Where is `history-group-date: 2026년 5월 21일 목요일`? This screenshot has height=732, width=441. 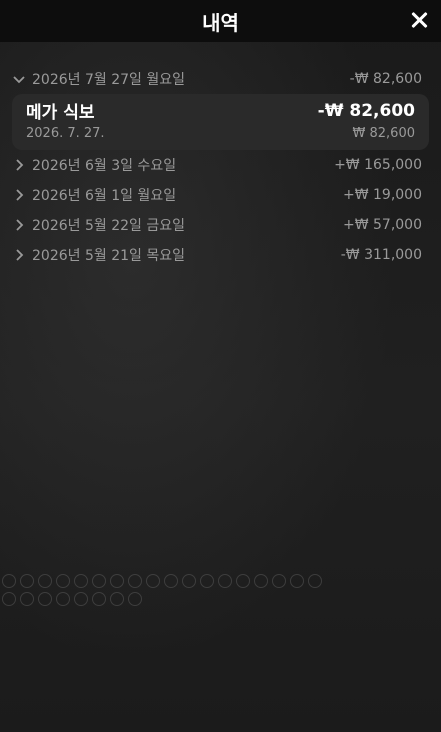
history-group-date: 2026년 5월 21일 목요일 is located at coordinates (108, 256).